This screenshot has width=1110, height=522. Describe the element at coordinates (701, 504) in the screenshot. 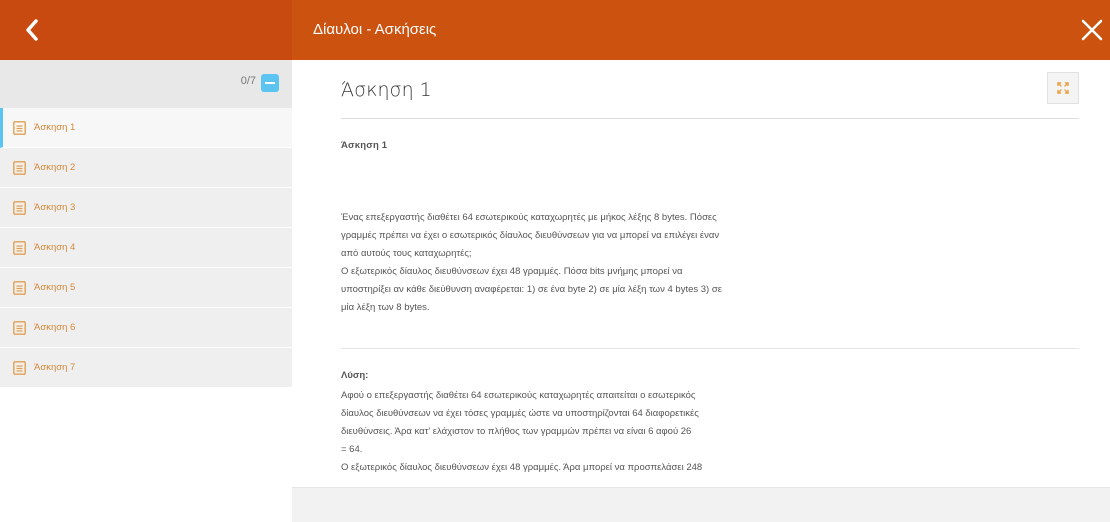

I see `footer-bar` at that location.